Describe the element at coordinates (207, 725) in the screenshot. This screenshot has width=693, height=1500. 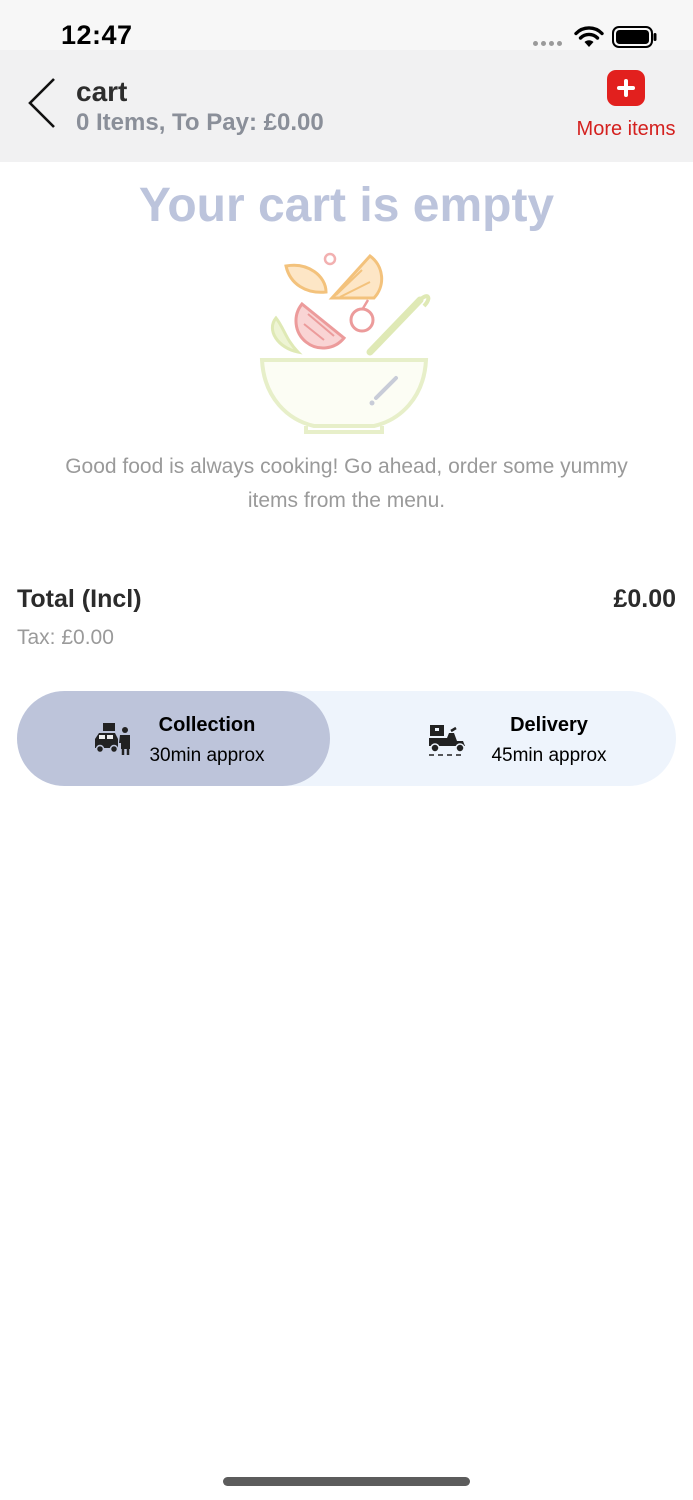
I see `collection-title: Collection` at that location.